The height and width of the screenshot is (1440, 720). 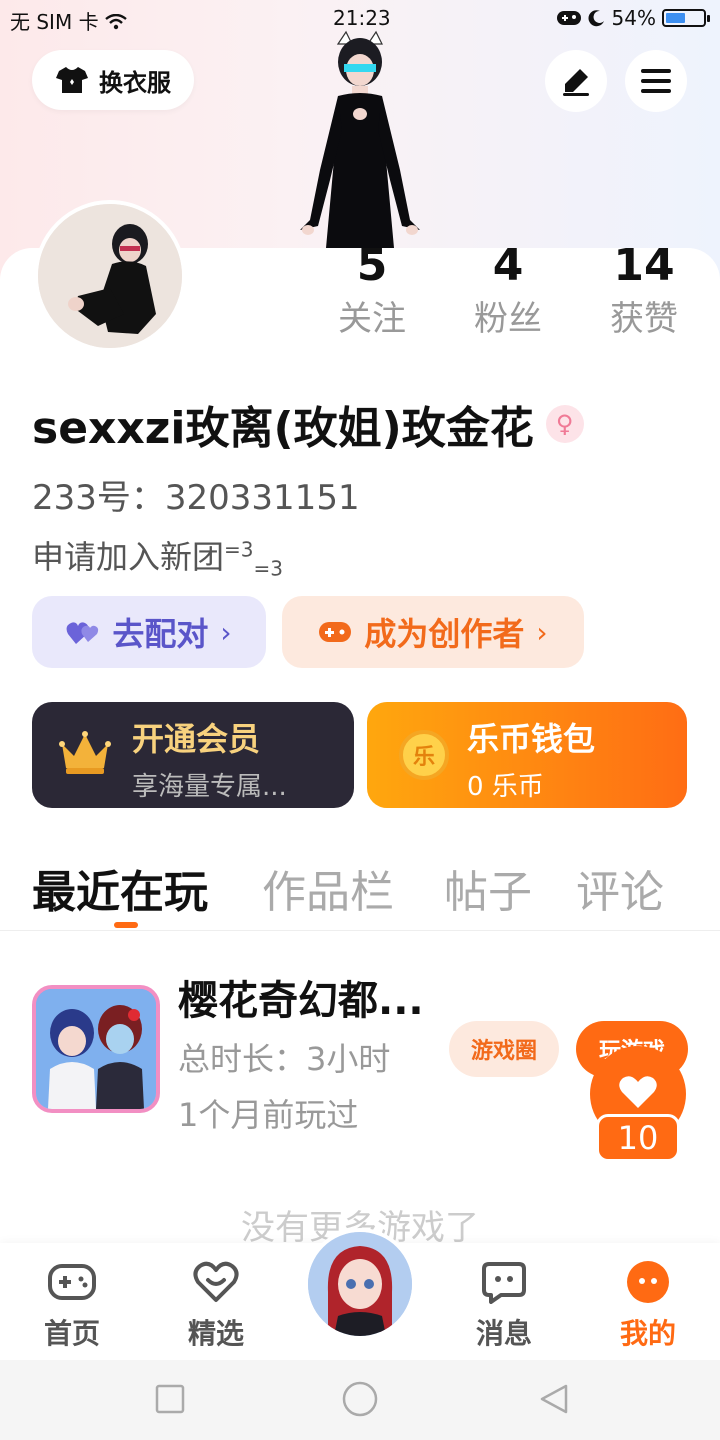 What do you see at coordinates (268, 1115) in the screenshot?
I see `game-last-played: 1个月前玩过` at bounding box center [268, 1115].